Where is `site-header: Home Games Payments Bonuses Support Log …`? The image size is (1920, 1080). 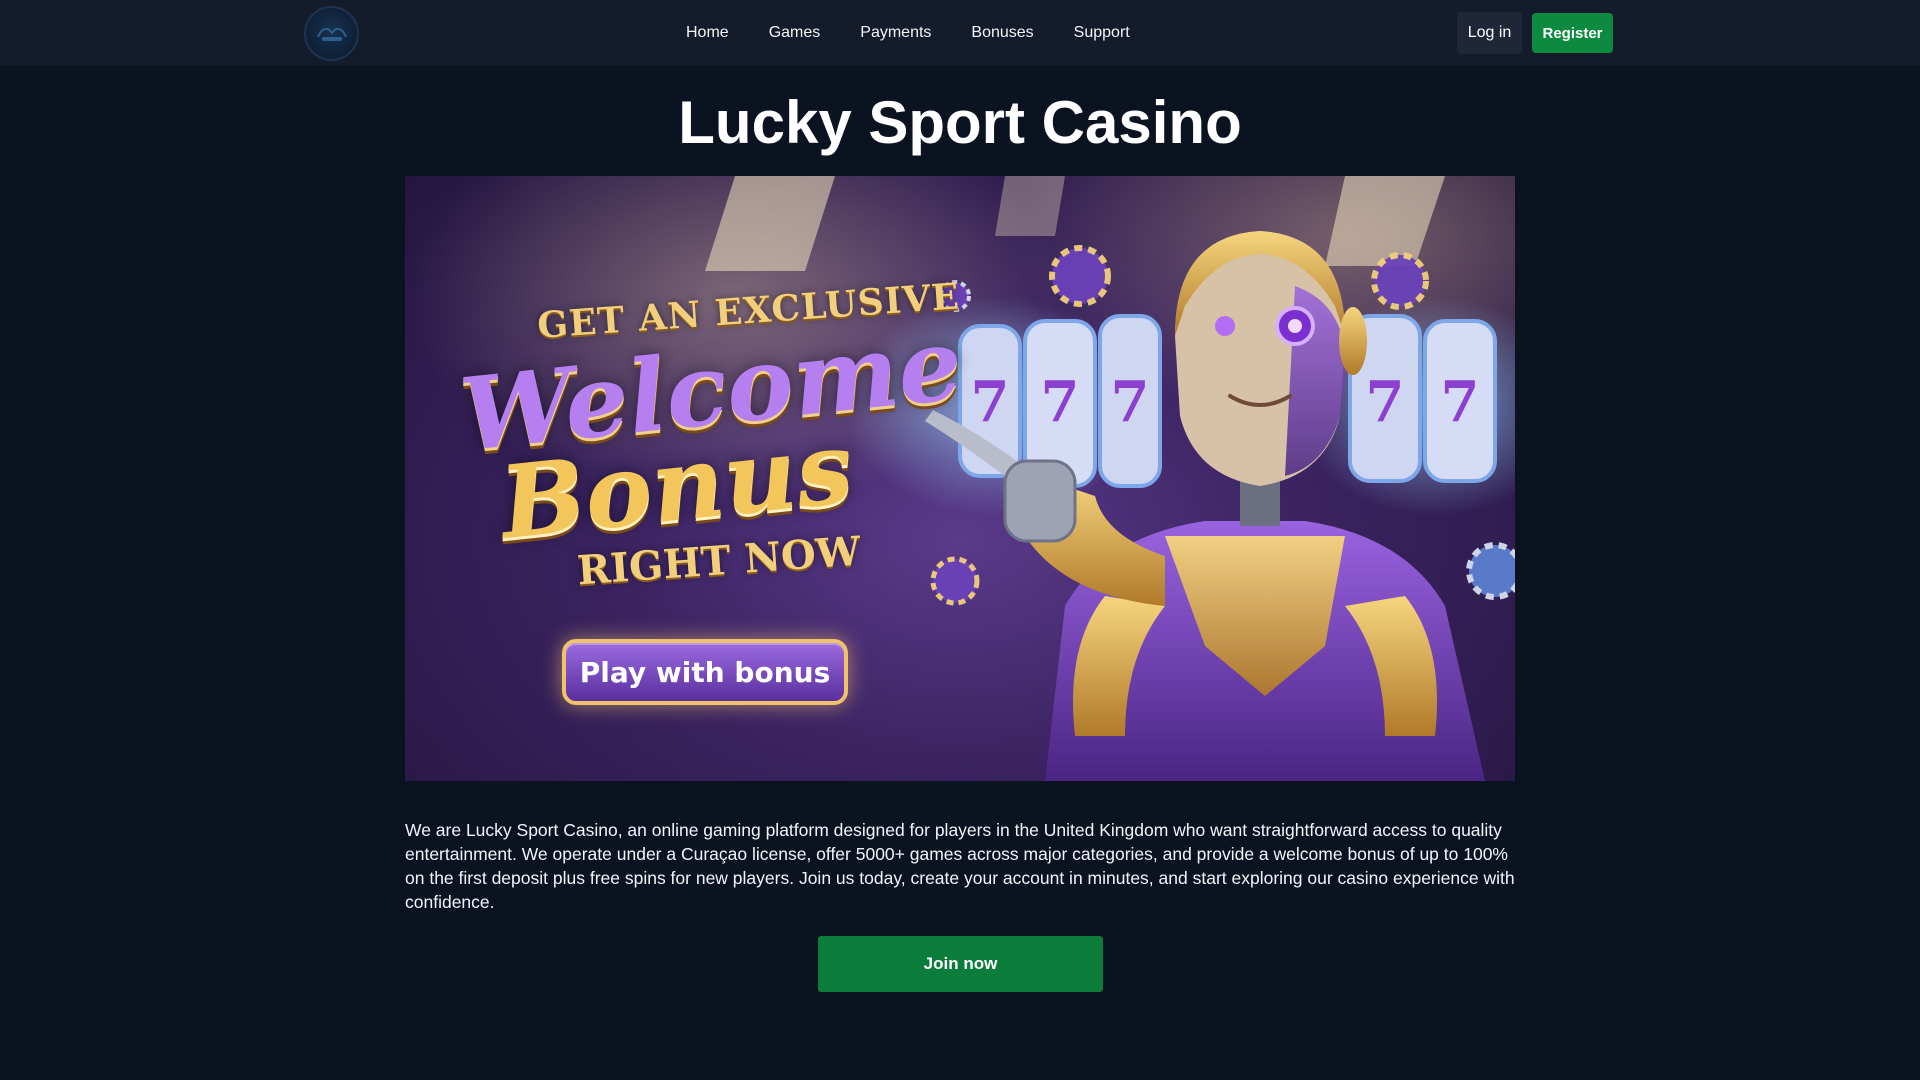
site-header: Home Games Payments Bonuses Support Log … is located at coordinates (960, 33).